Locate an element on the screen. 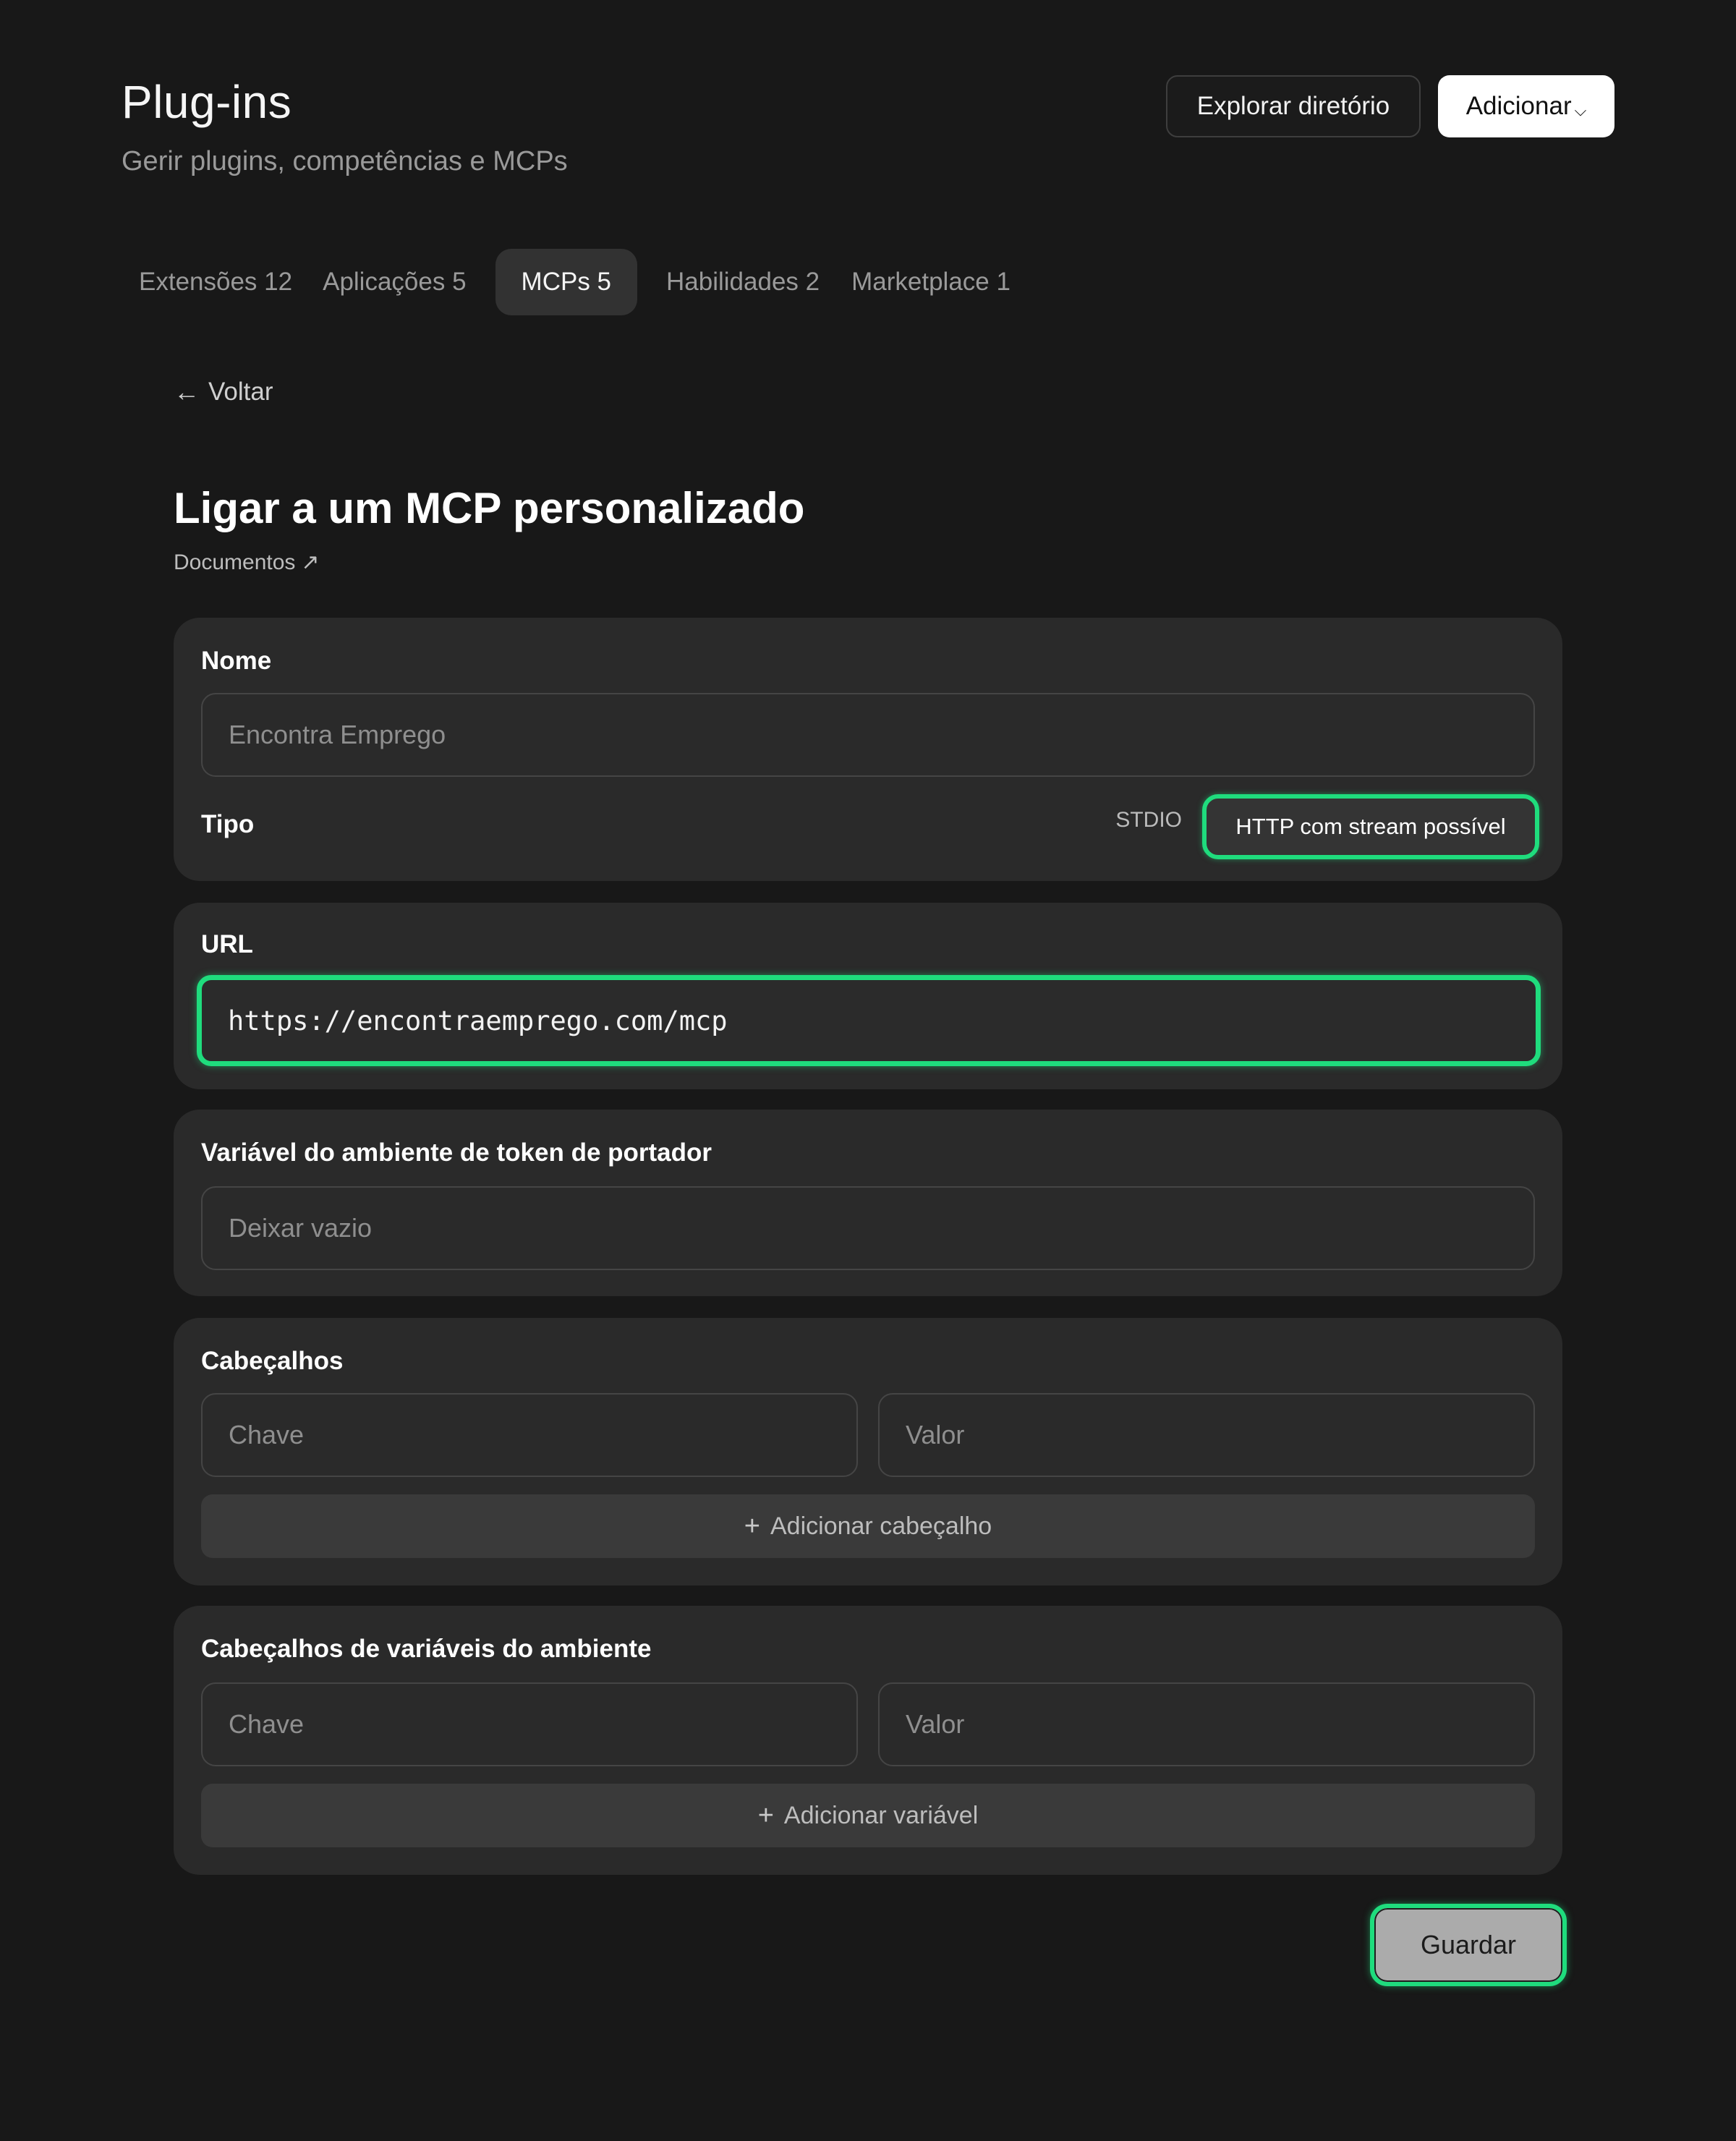 This screenshot has width=1736, height=2141. name-label: Nome is located at coordinates (237, 661).